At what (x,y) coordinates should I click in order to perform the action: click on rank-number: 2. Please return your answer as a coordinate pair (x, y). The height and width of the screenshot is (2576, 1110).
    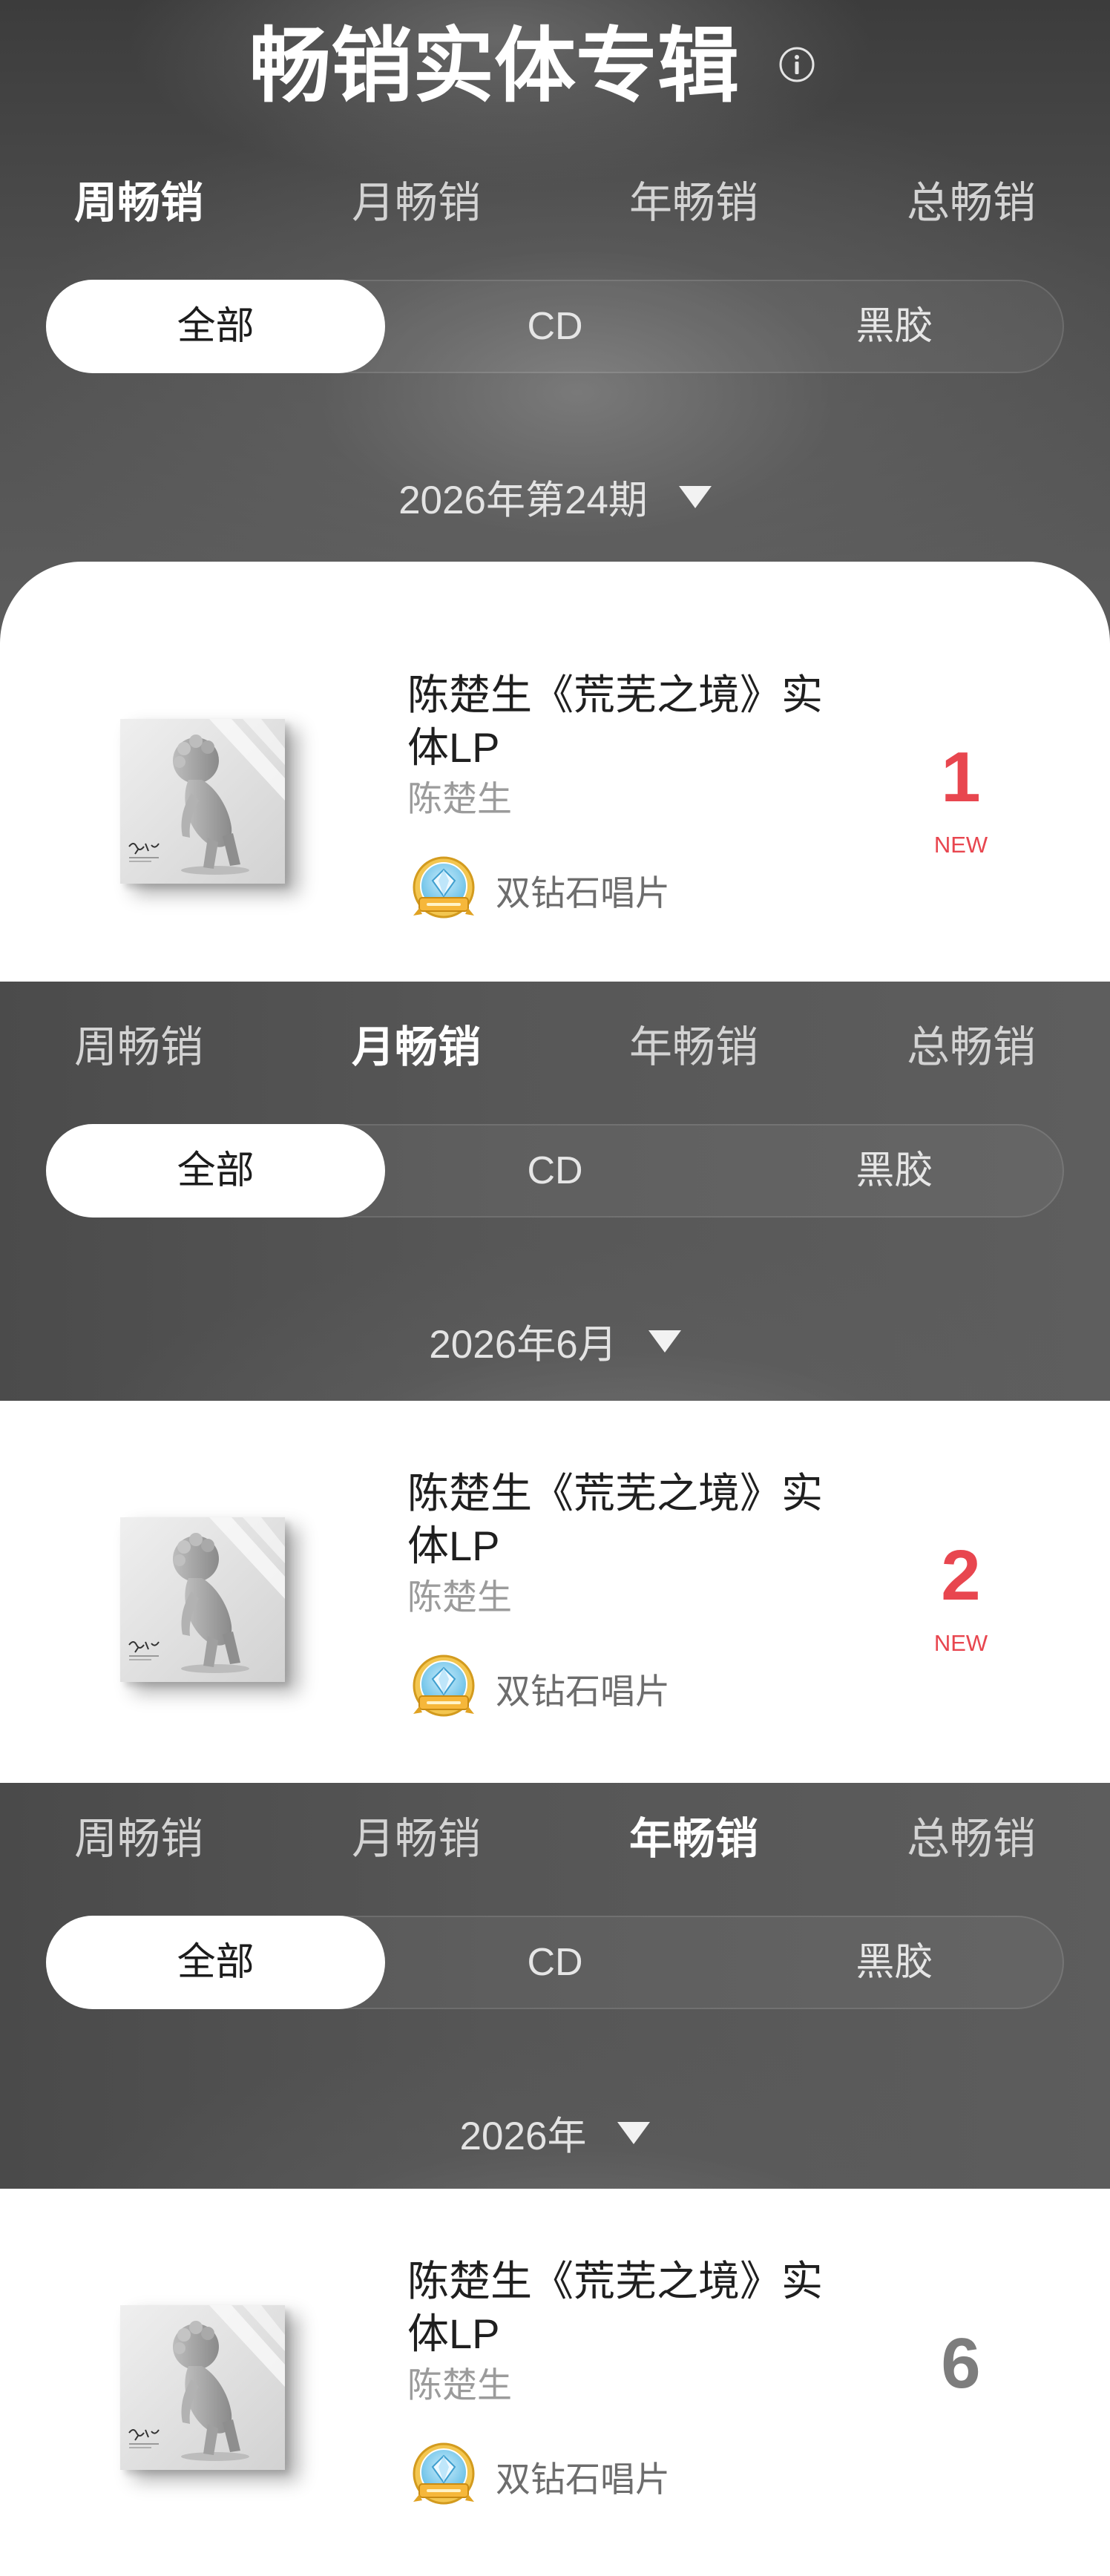
    Looking at the image, I should click on (961, 1575).